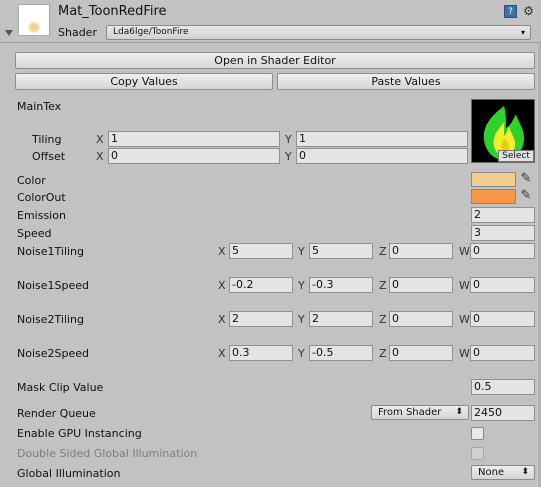 The width and height of the screenshot is (541, 487). I want to click on vector-label: Noise1Speed, so click(53, 285).